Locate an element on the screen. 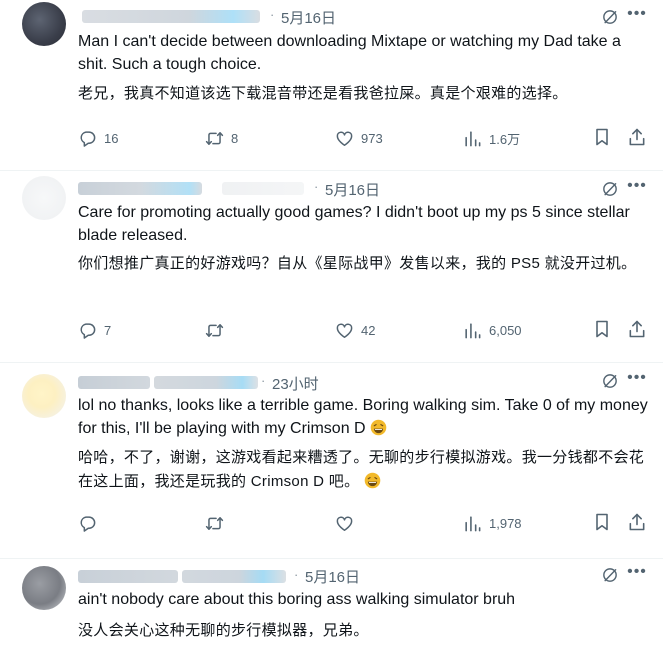  repost-button: 8 is located at coordinates (221, 138).